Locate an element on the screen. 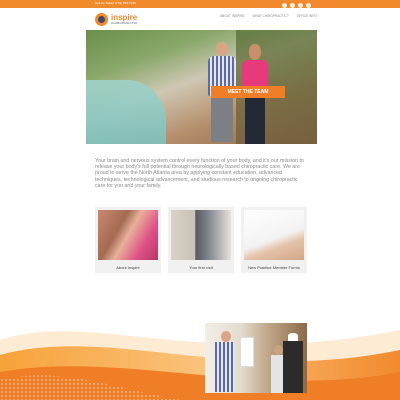 This screenshot has height=400, width=400. meet-the-team-button: MEET THE TEAM is located at coordinates (248, 92).